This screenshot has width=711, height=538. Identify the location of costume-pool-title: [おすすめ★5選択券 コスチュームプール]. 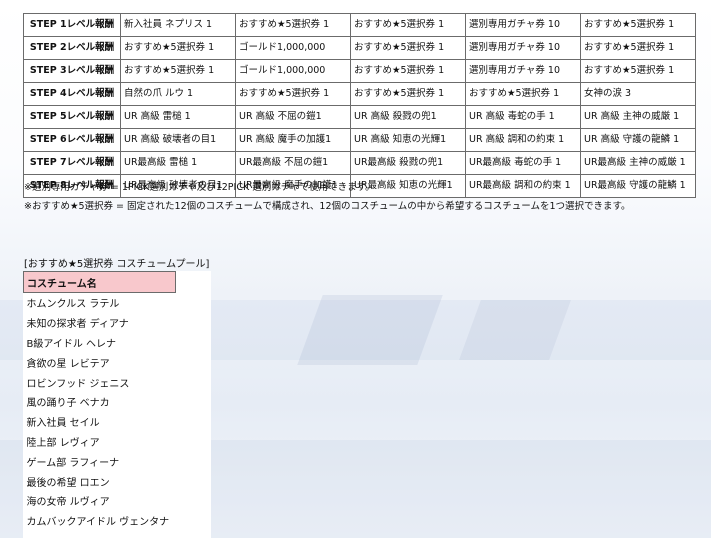
(117, 264).